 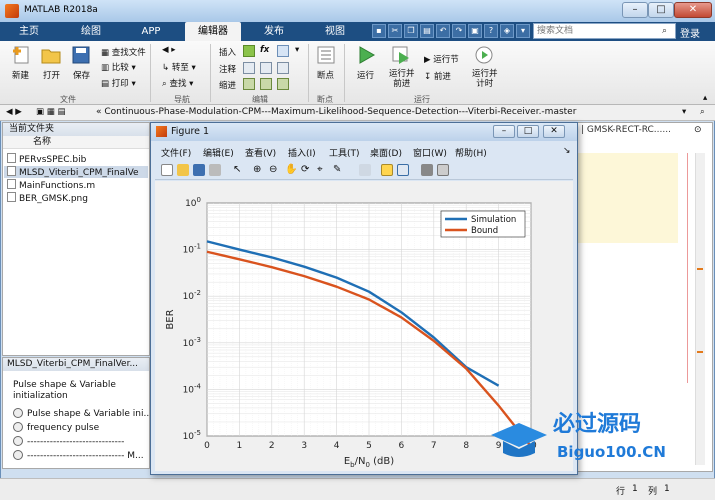 What do you see at coordinates (249, 84) in the screenshot?
I see `smart-indent-icon` at bounding box center [249, 84].